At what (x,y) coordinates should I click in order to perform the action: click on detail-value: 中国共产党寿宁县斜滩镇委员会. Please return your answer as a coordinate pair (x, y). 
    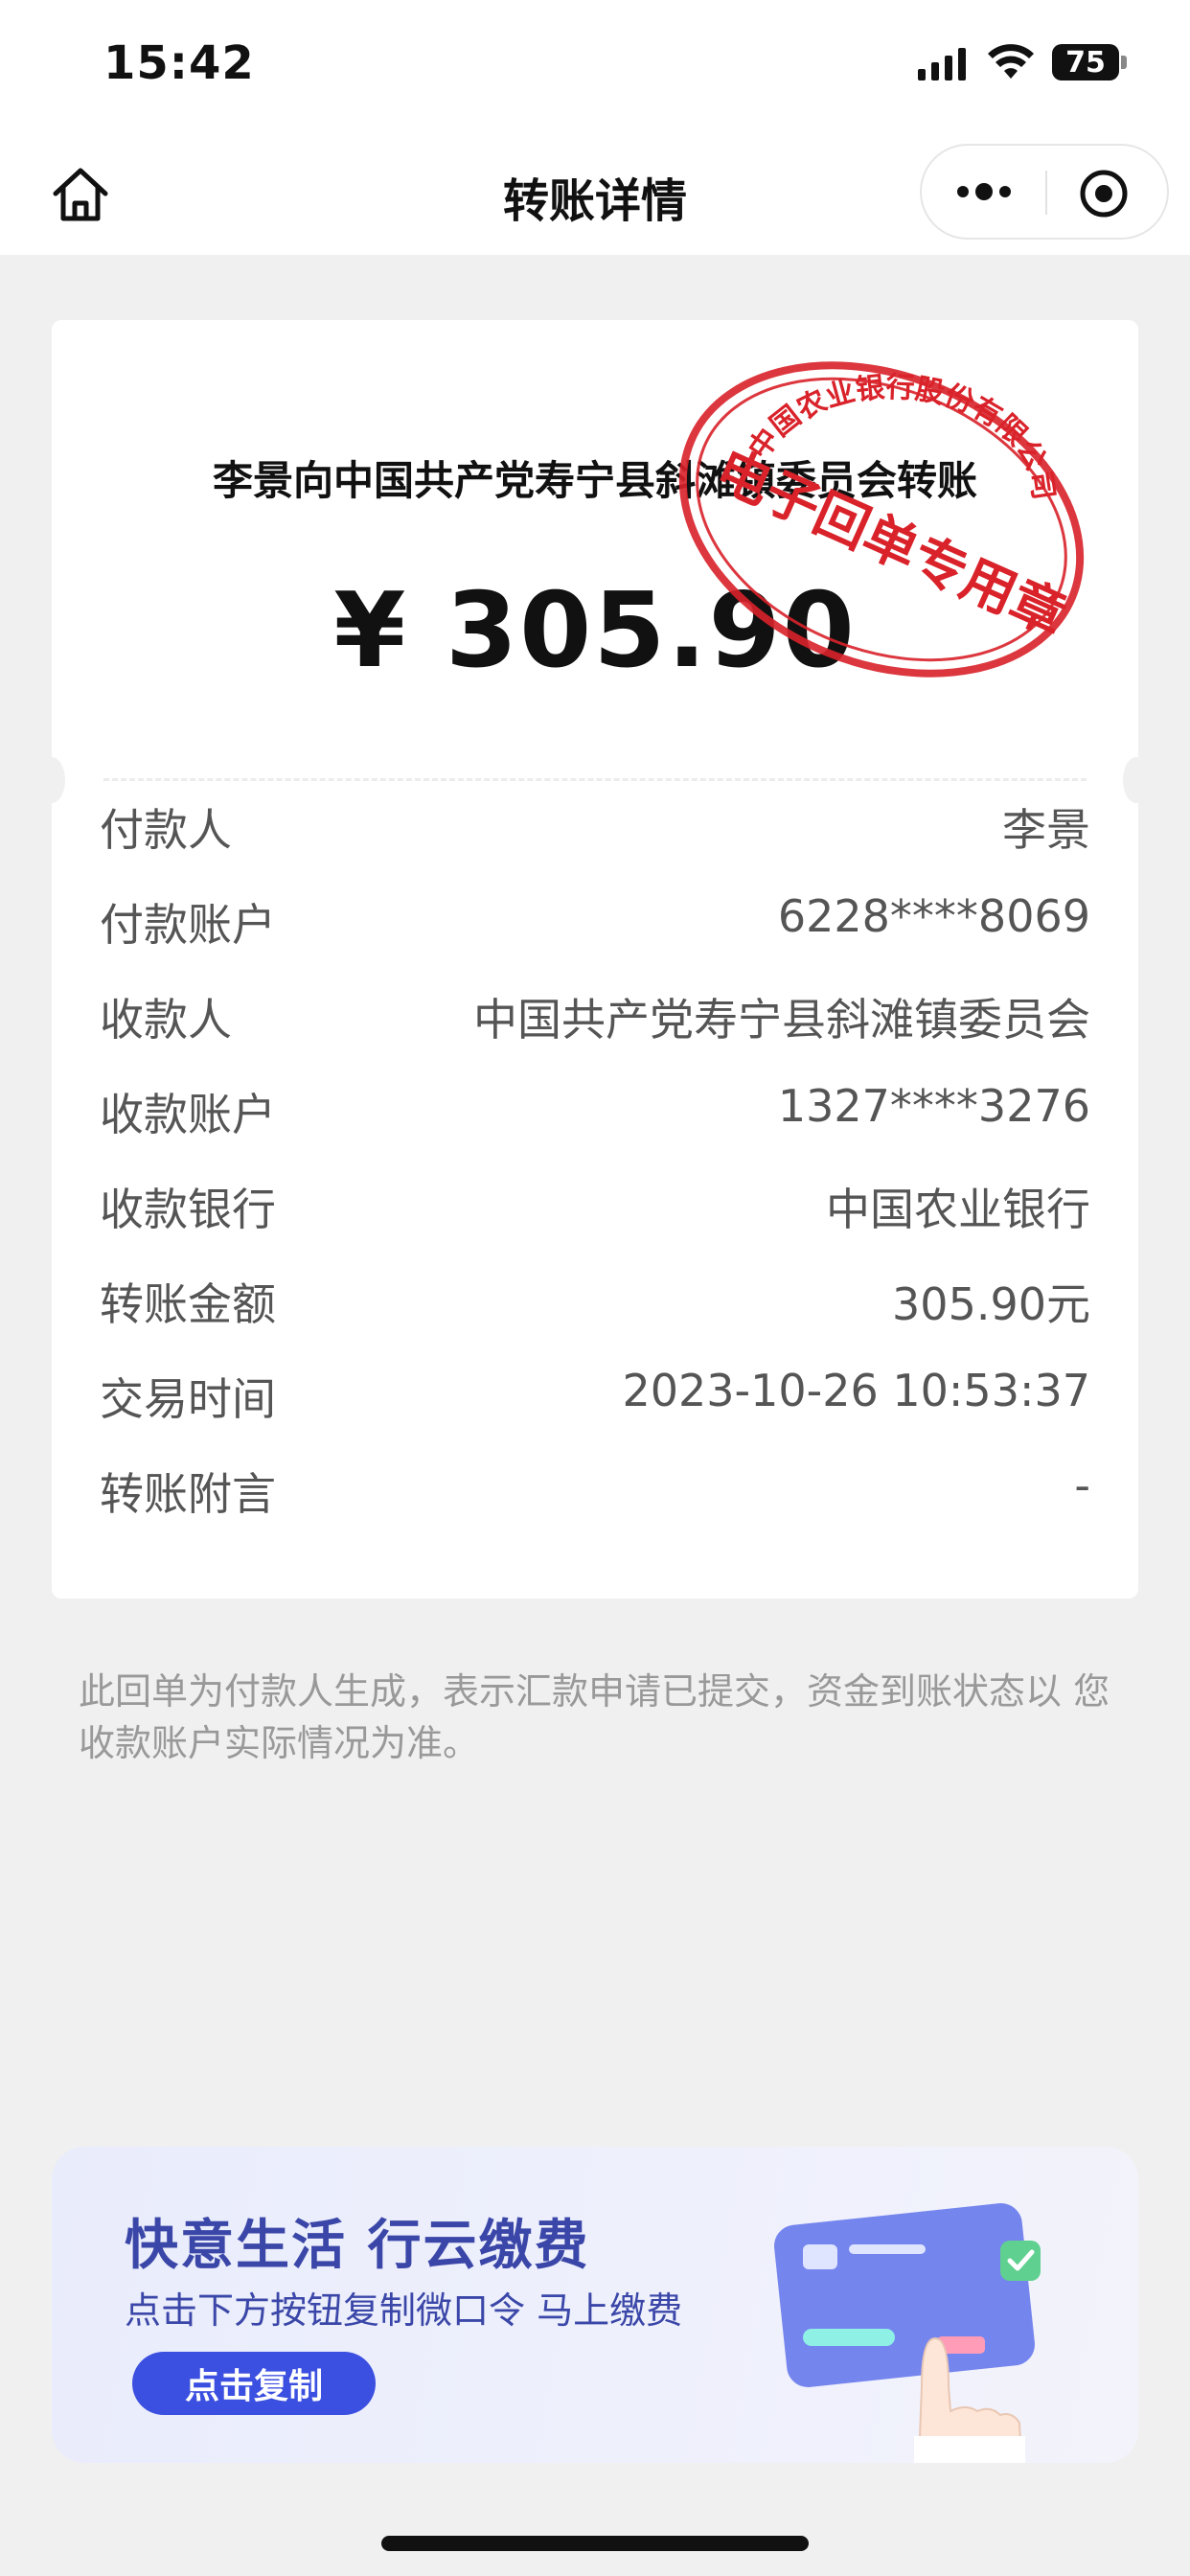
    Looking at the image, I should click on (781, 1020).